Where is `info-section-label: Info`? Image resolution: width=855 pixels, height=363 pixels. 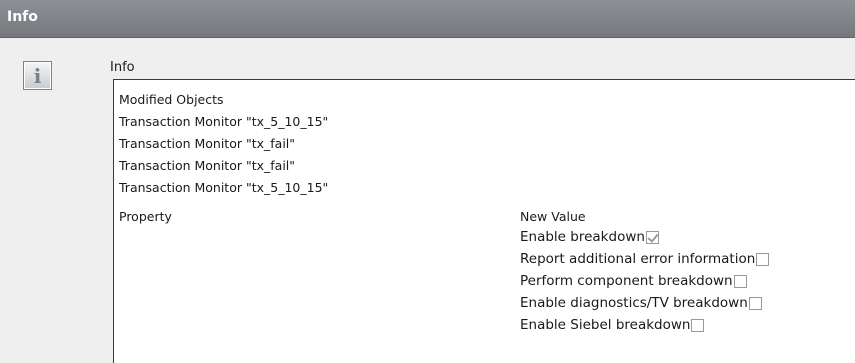
info-section-label: Info is located at coordinates (122, 67).